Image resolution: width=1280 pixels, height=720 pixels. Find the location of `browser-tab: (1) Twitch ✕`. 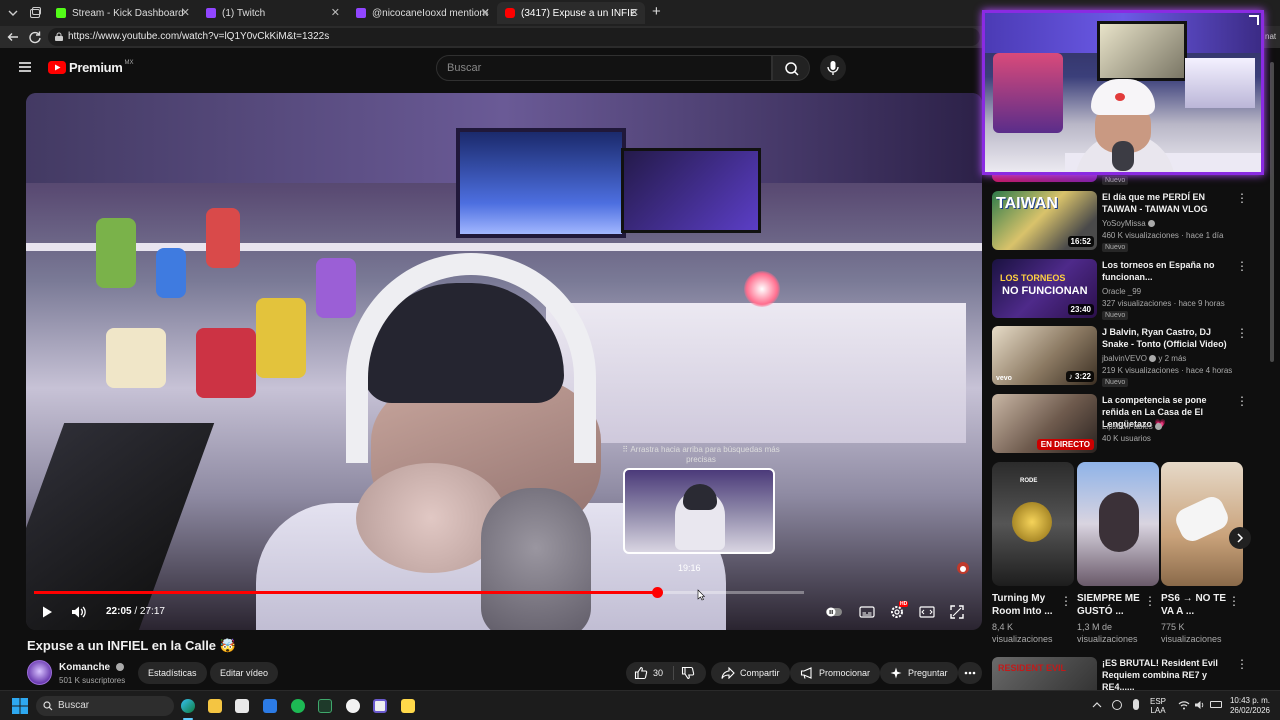

browser-tab: (1) Twitch ✕ is located at coordinates (272, 13).